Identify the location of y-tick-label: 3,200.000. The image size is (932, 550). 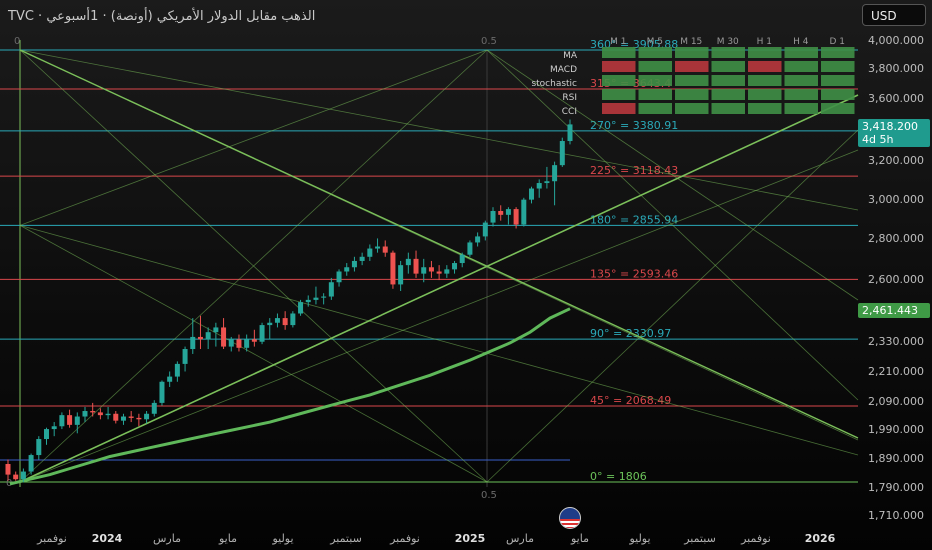
(896, 160).